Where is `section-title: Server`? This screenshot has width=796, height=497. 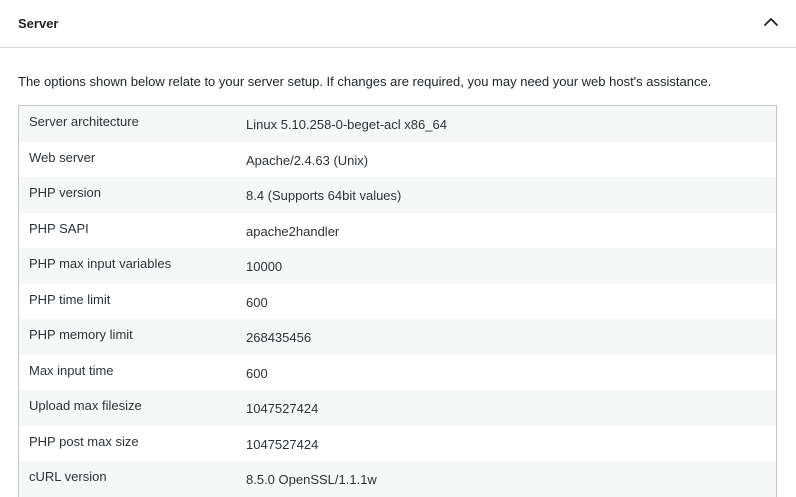
section-title: Server is located at coordinates (38, 23).